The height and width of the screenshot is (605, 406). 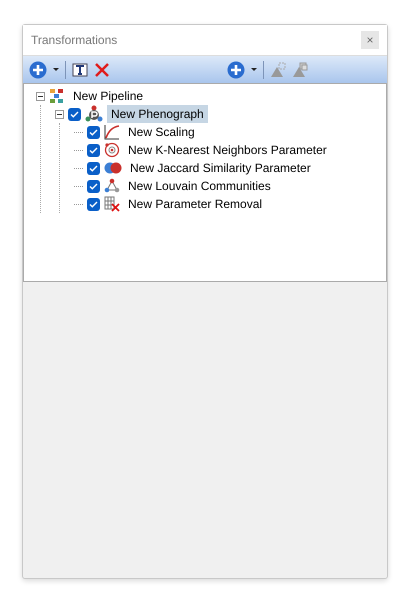 I want to click on tree-item: New Phenograph, so click(x=157, y=114).